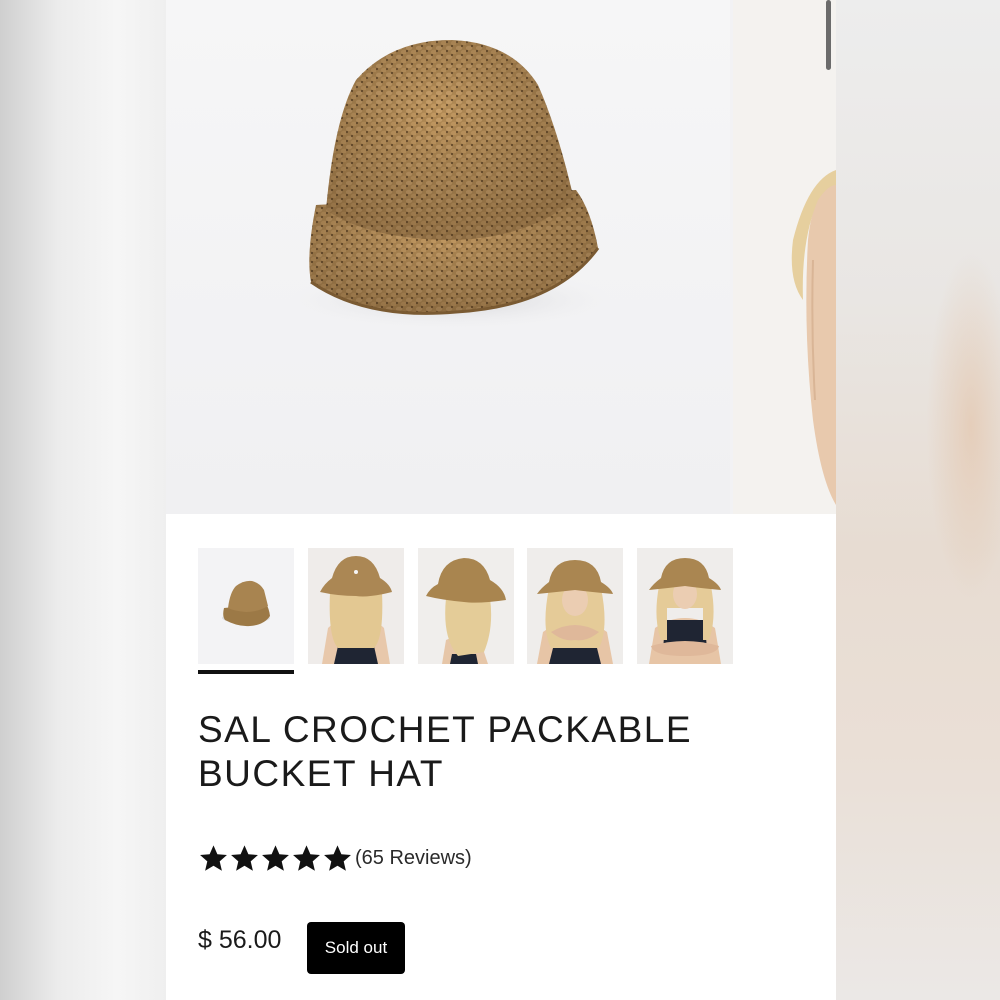 This screenshot has height=1000, width=1000. I want to click on thumbnail-hat-product-shot, so click(246, 606).